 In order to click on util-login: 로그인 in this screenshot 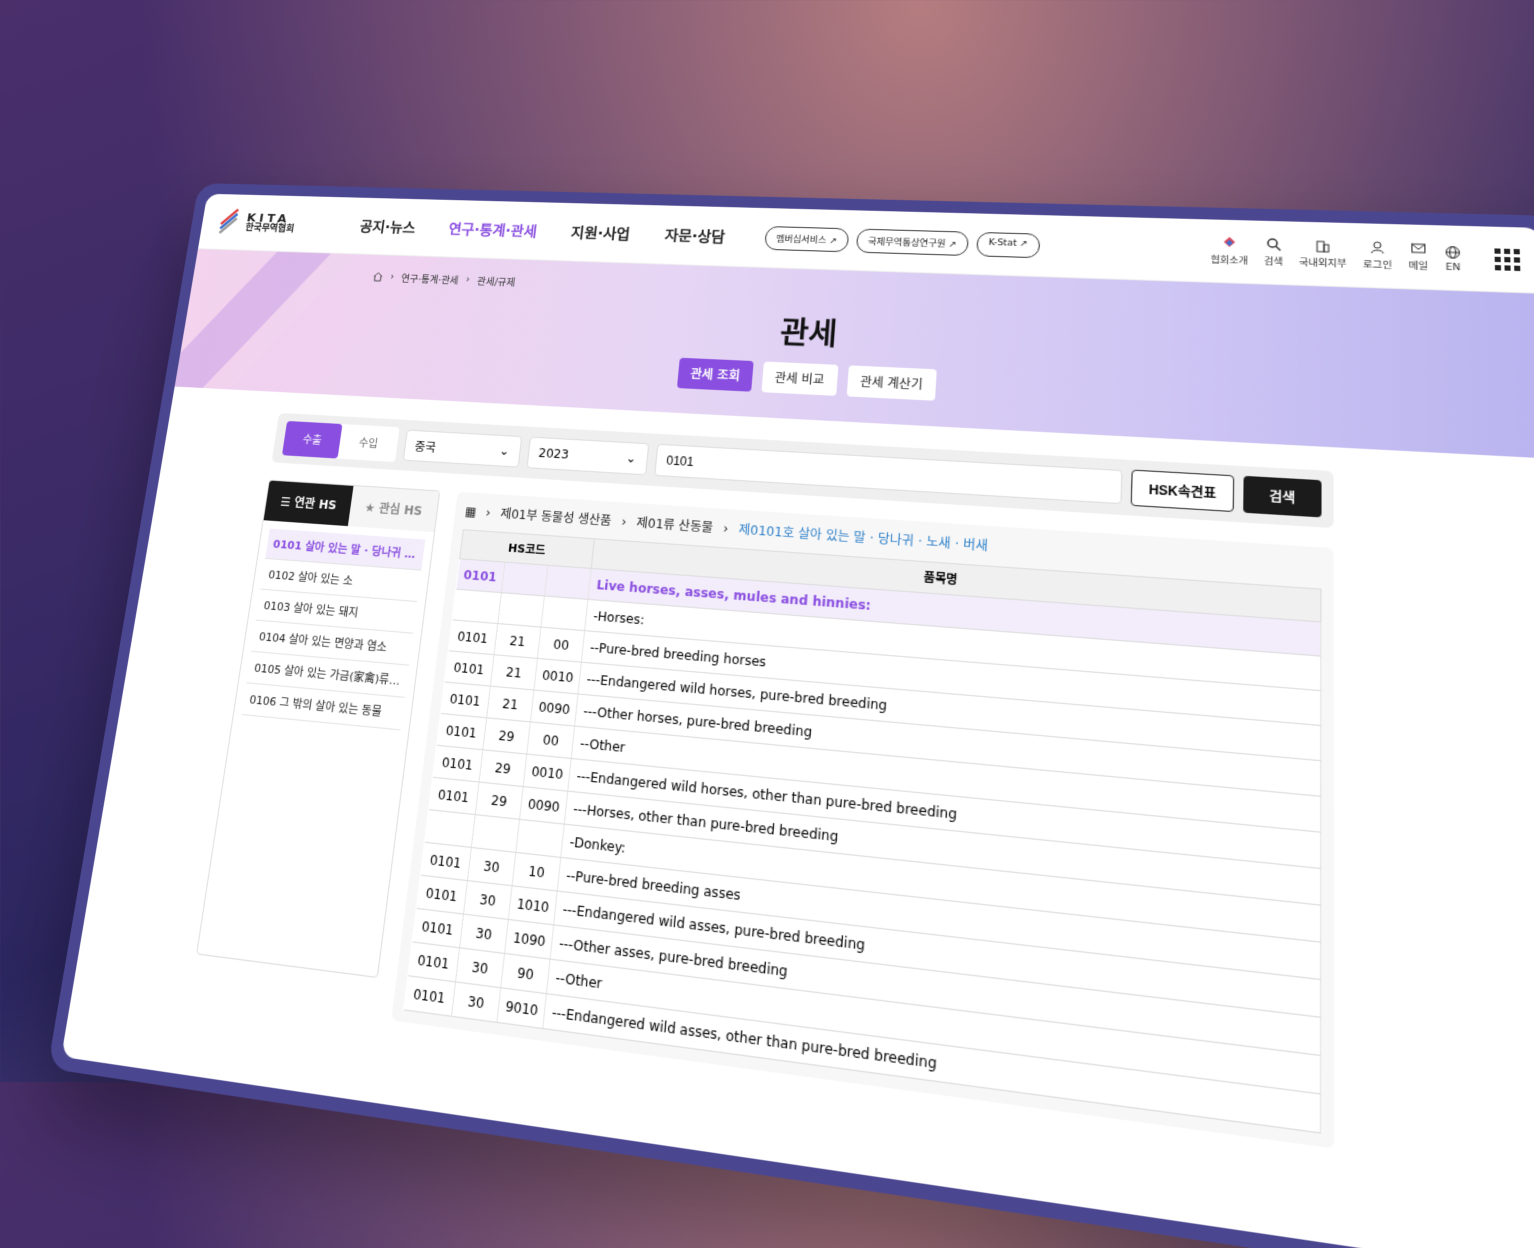, I will do `click(1377, 256)`.